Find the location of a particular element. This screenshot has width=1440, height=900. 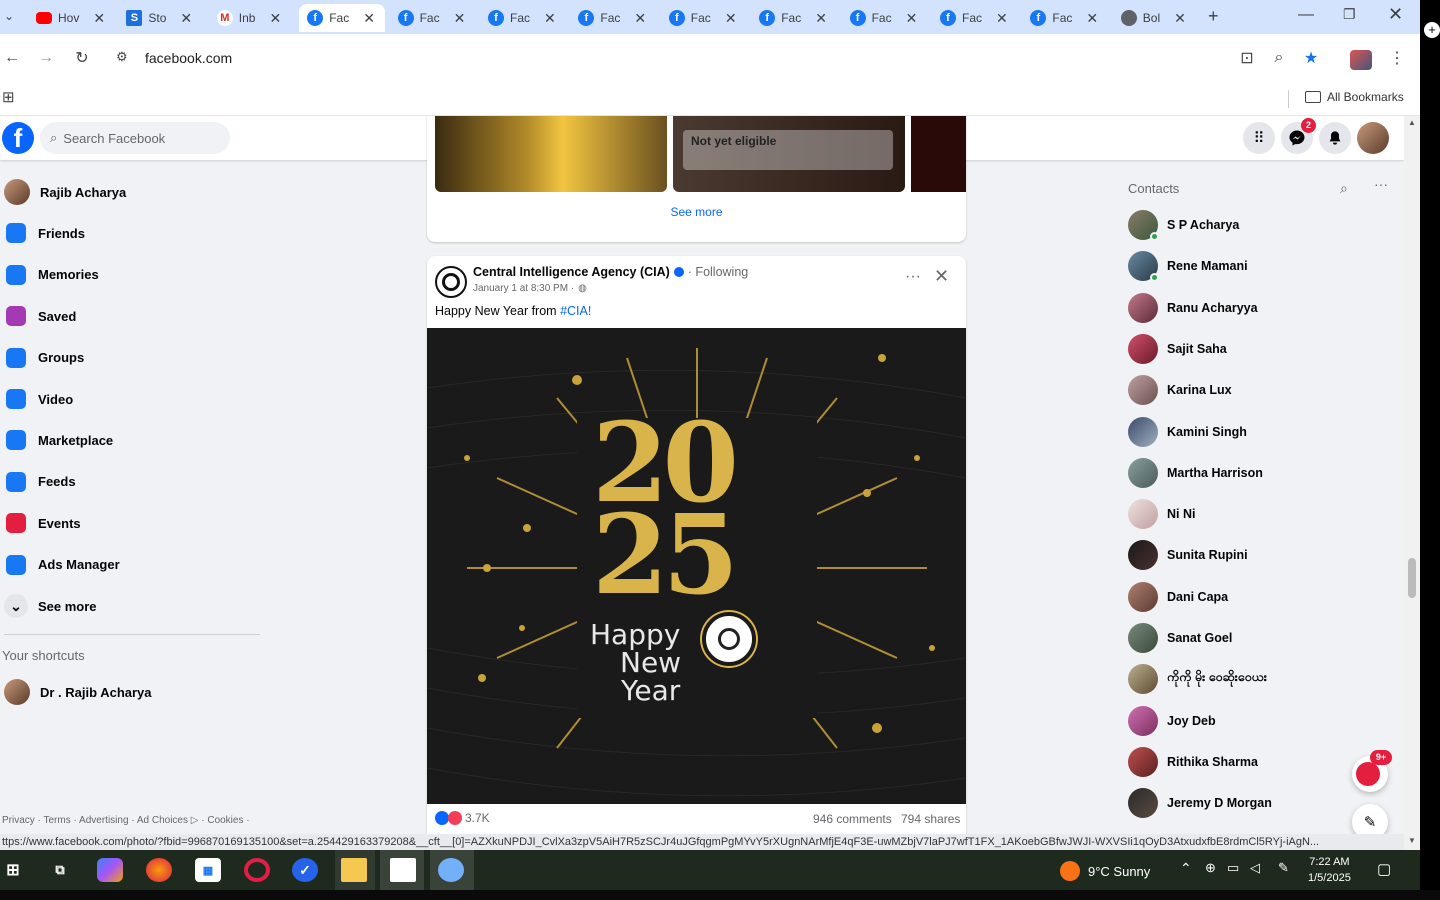

task-view-icon: ⧉ is located at coordinates (60, 870).